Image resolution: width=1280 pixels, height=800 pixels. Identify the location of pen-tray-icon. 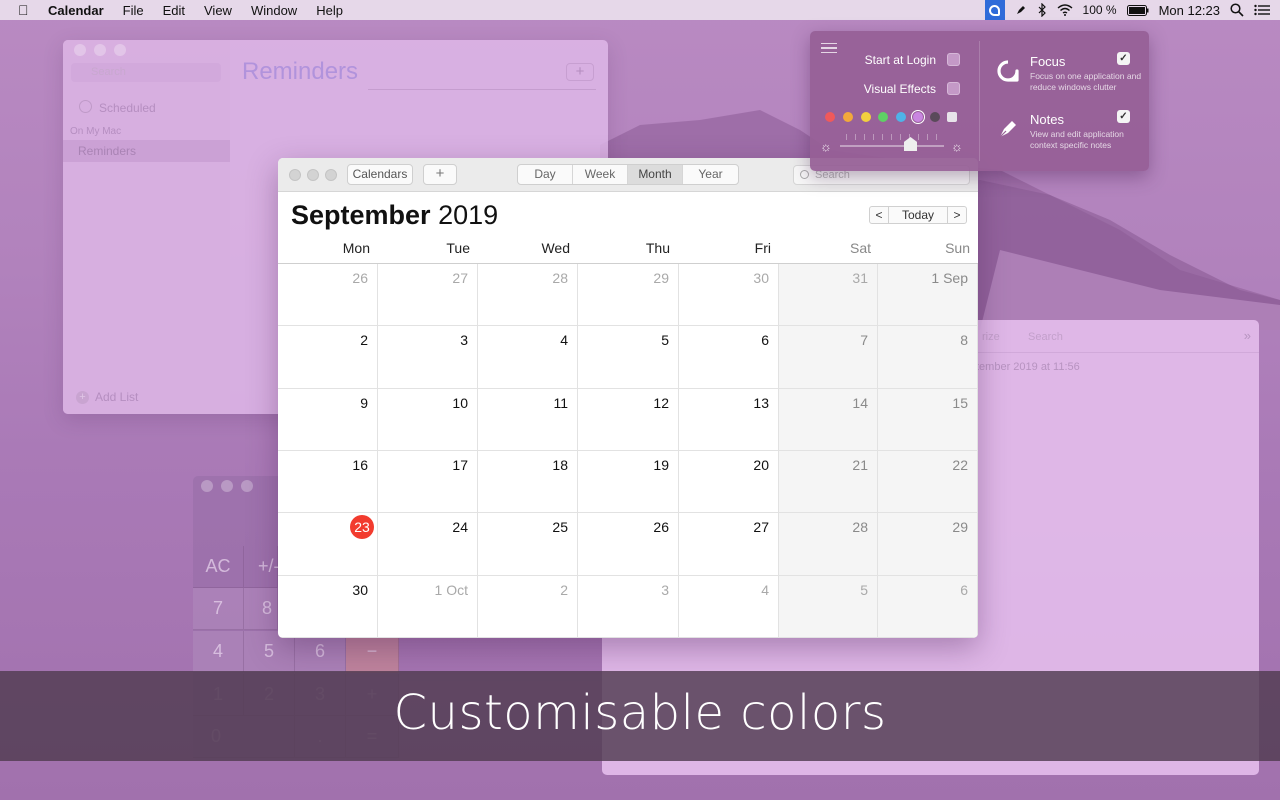
(1021, 10).